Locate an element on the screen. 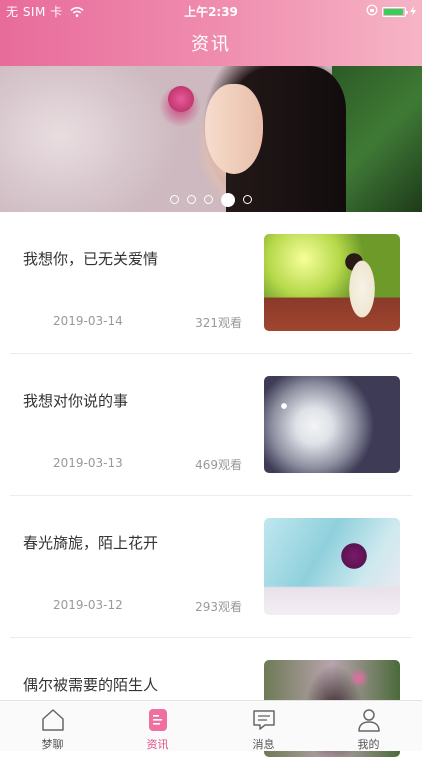  carousel-indicator is located at coordinates (211, 198).